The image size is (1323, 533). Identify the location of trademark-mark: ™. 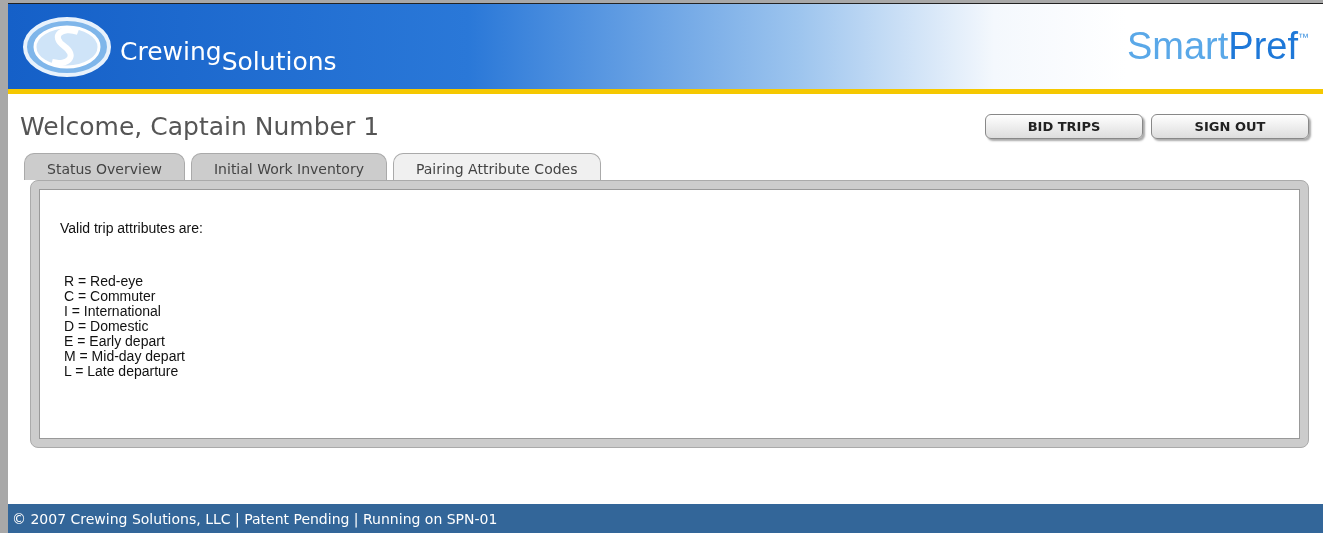
(1303, 37).